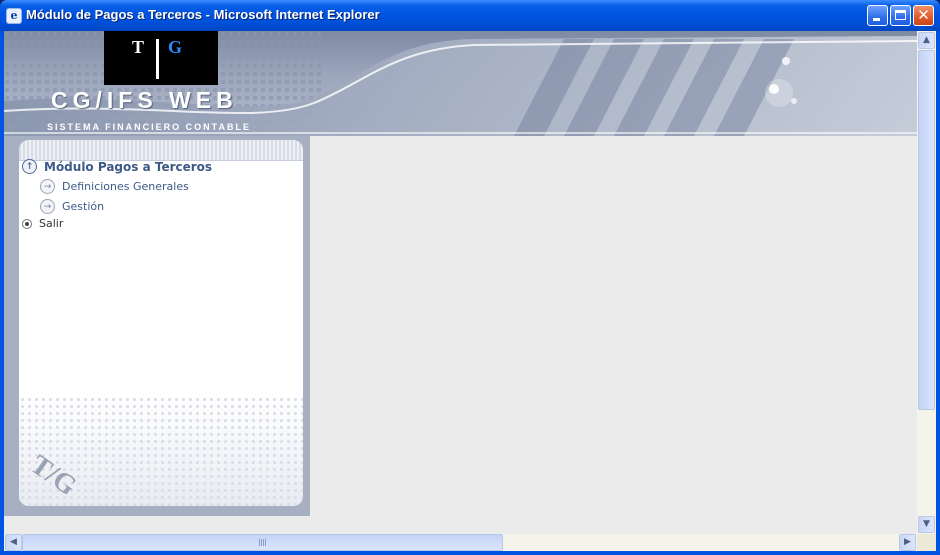 The width and height of the screenshot is (940, 555). Describe the element at coordinates (938, 293) in the screenshot. I see `window-frame-right` at that location.